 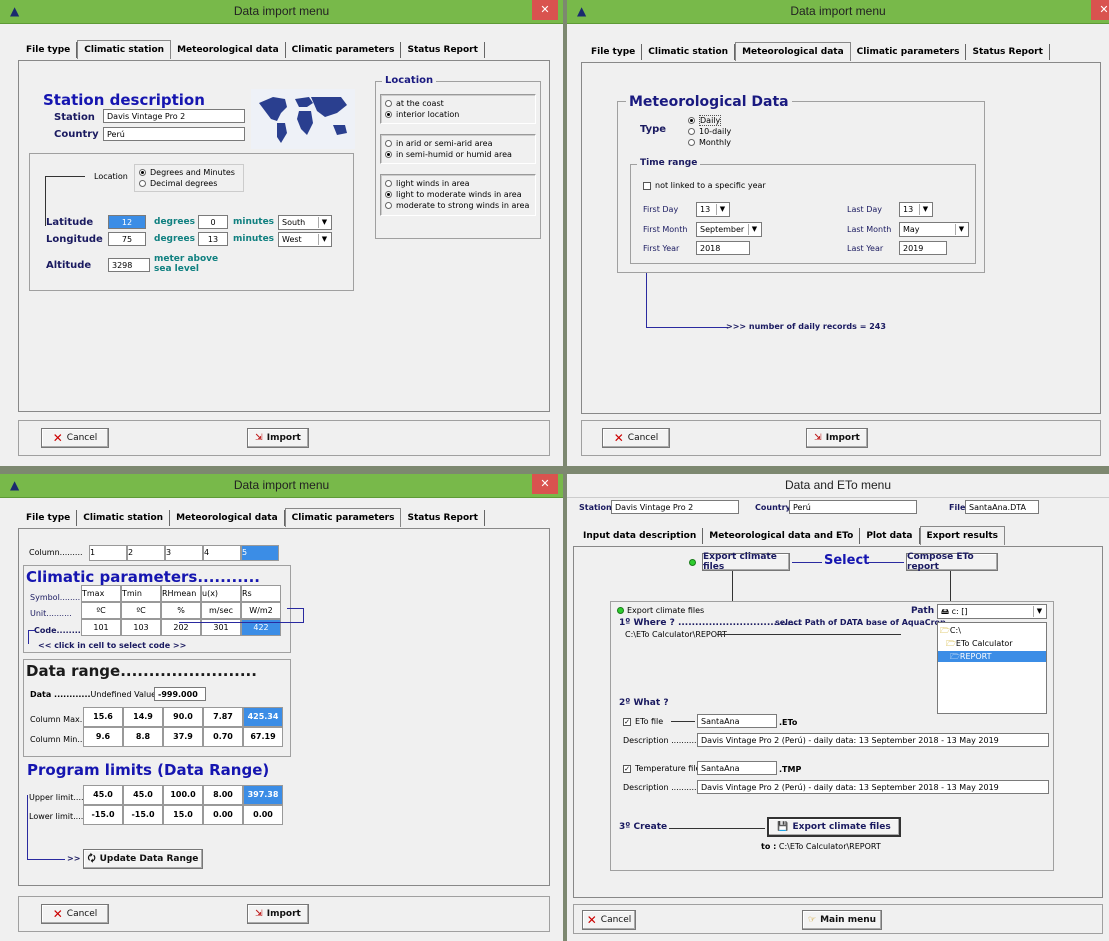 I want to click on unit-cell-1: ºC, so click(x=101, y=610).